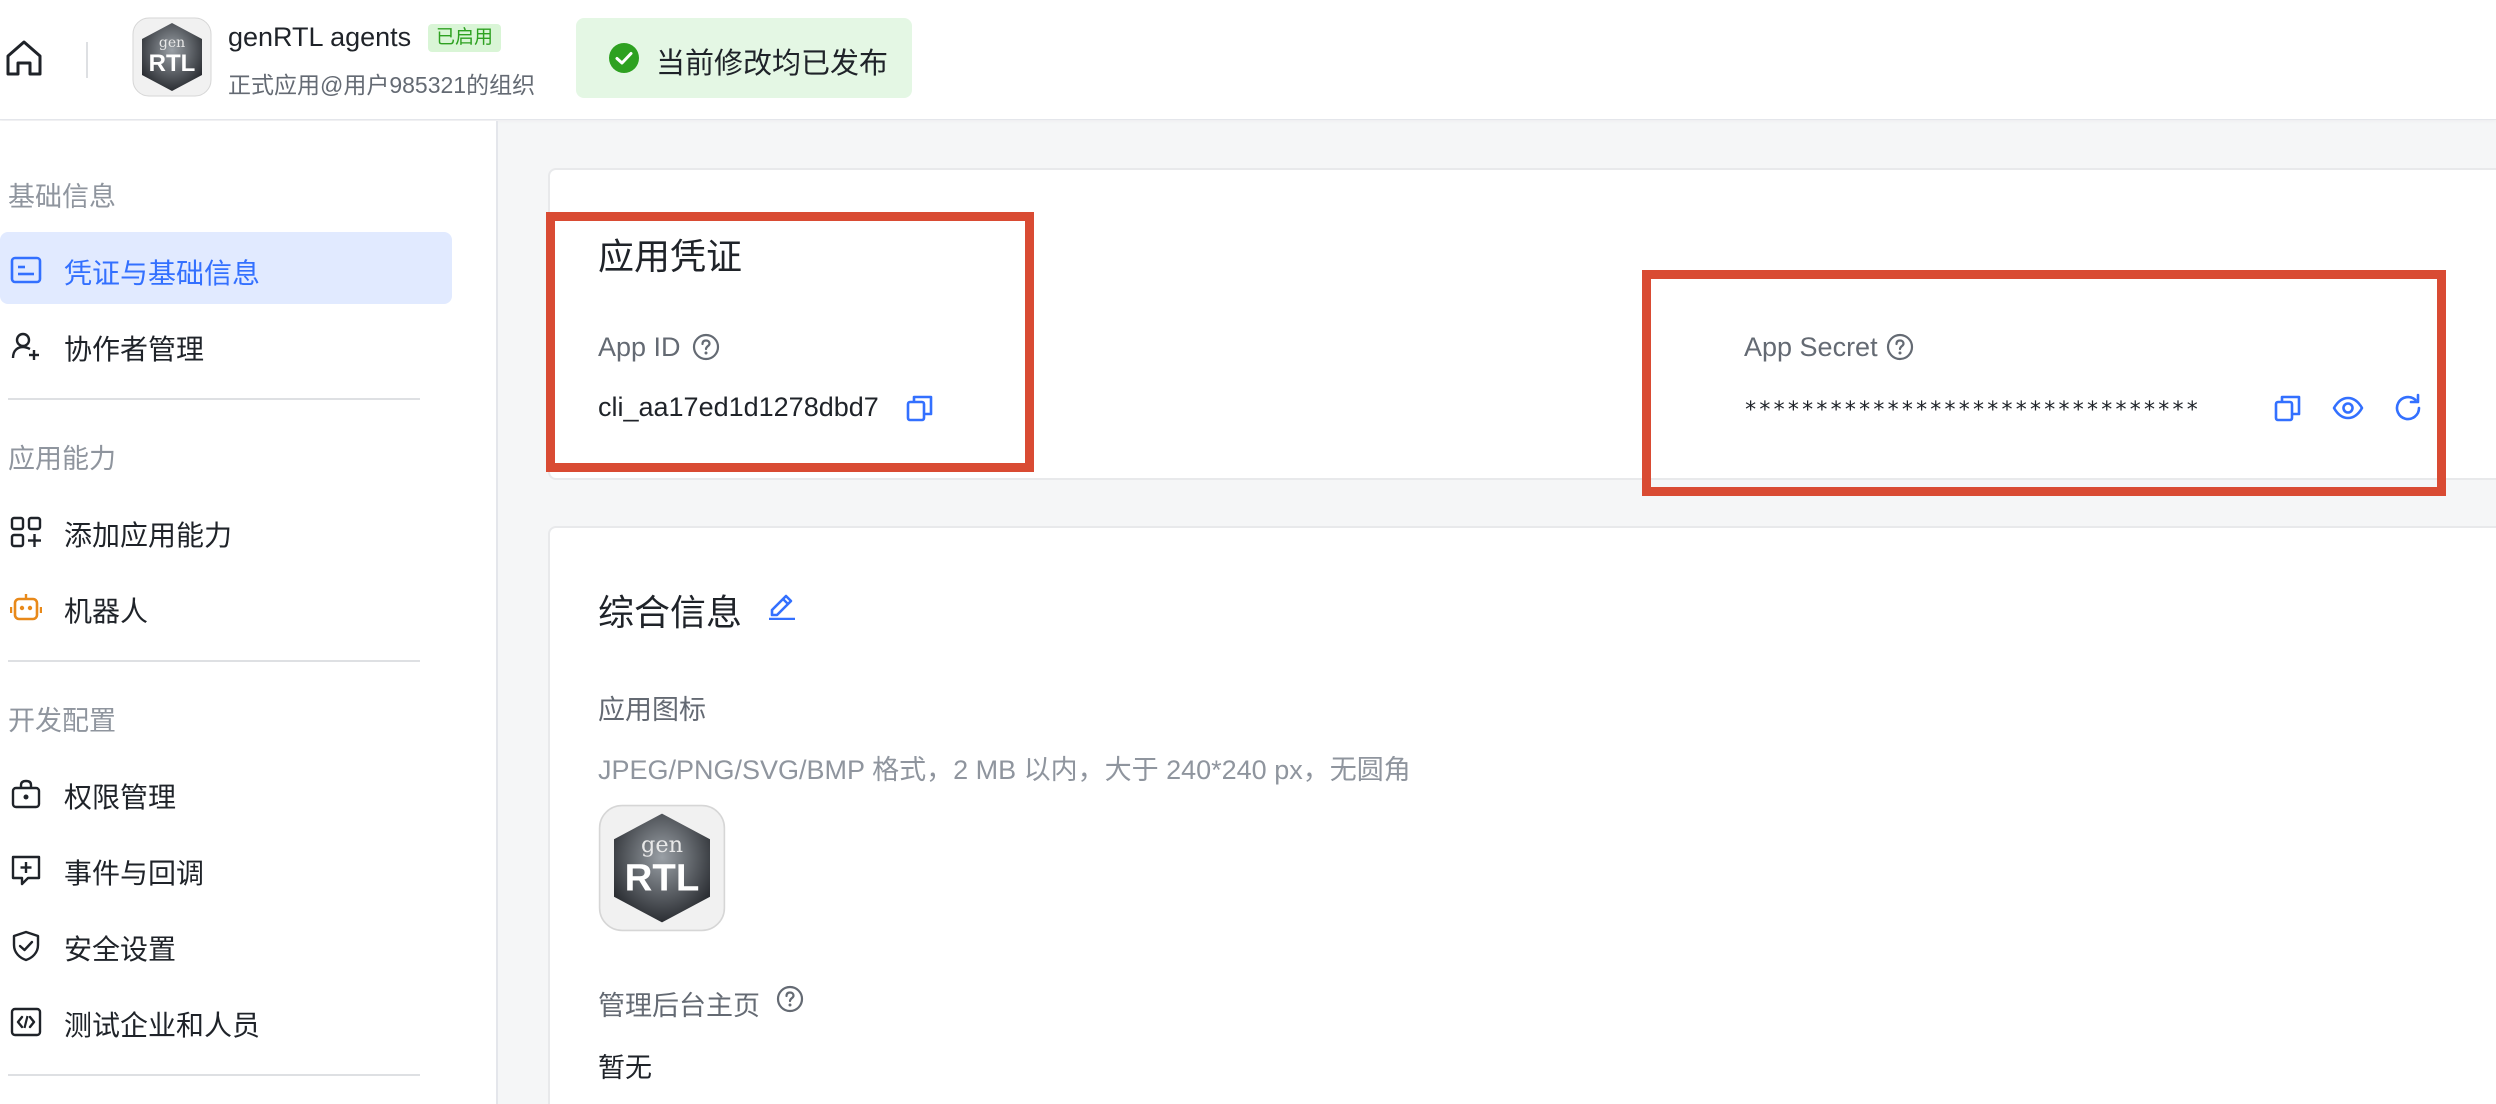  What do you see at coordinates (670, 612) in the screenshot?
I see `general-info-title: 综合信息` at bounding box center [670, 612].